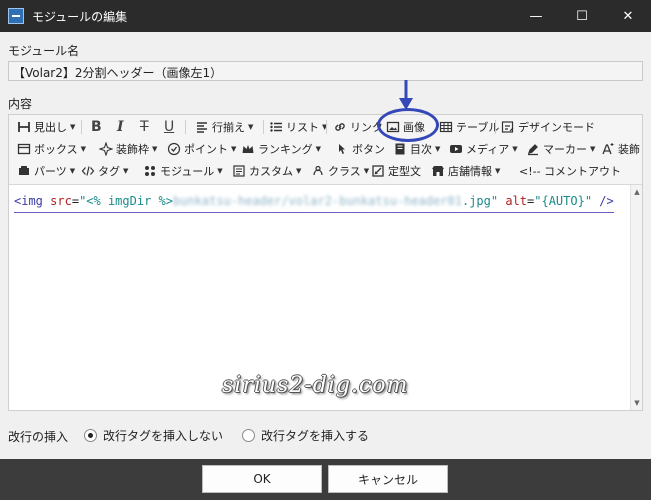  Describe the element at coordinates (556, 127) in the screenshot. I see `design-mode-label: デザインモード` at that location.